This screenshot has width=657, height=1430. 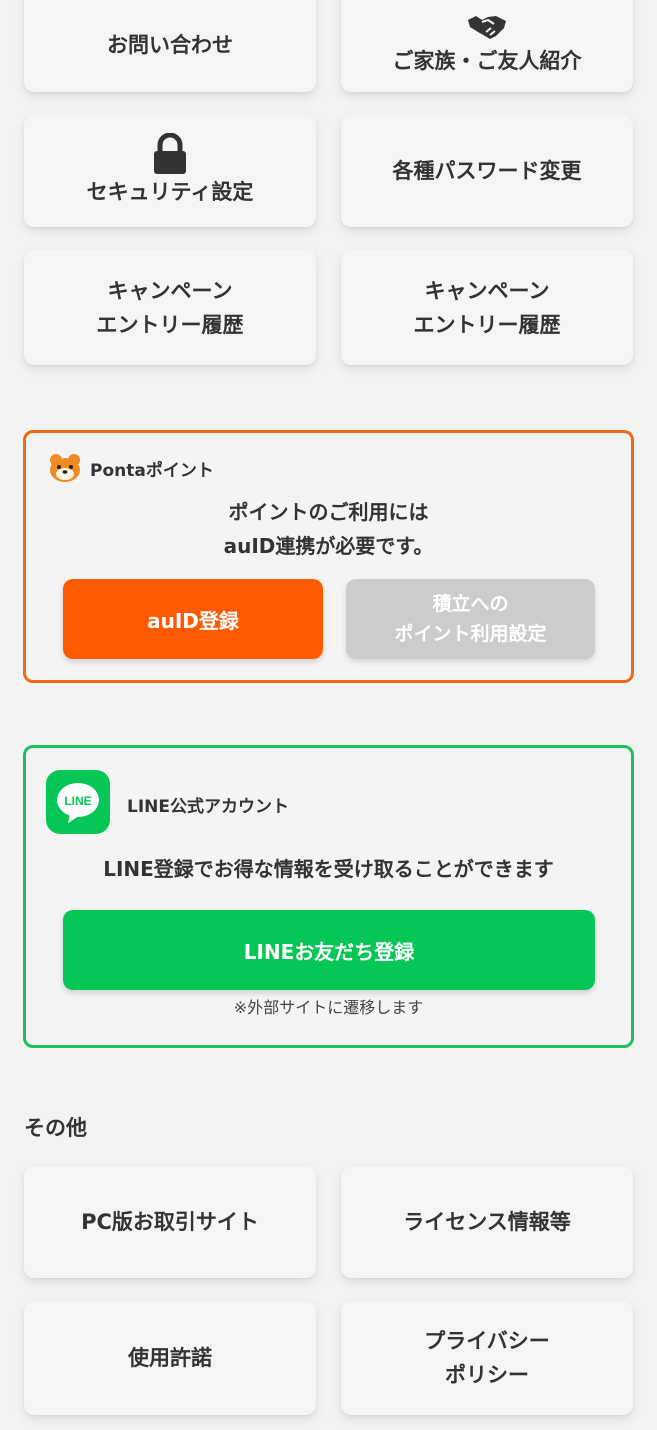 I want to click on line-header: LINE公式アカウント, so click(x=208, y=804).